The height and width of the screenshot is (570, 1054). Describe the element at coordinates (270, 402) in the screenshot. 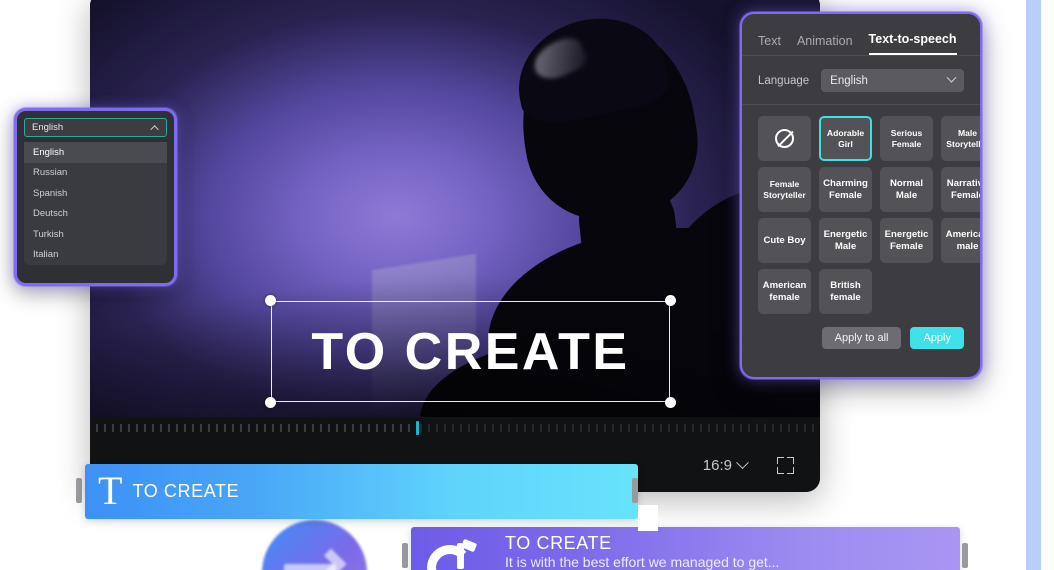

I see `resize-handle-bottom-left` at that location.